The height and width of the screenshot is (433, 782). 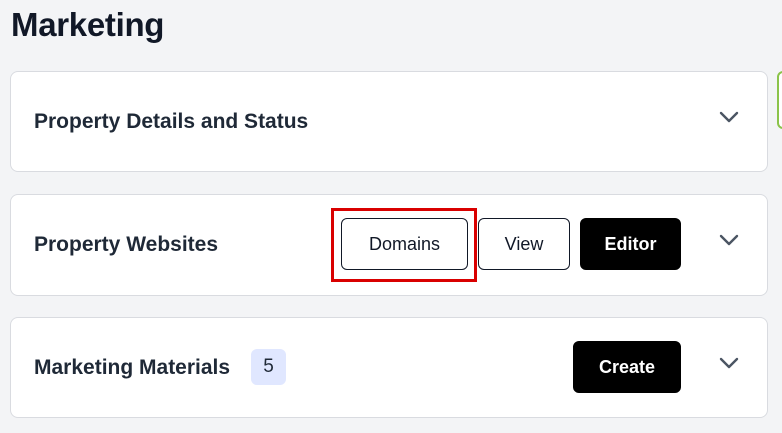 What do you see at coordinates (627, 367) in the screenshot?
I see `create-button: Create` at bounding box center [627, 367].